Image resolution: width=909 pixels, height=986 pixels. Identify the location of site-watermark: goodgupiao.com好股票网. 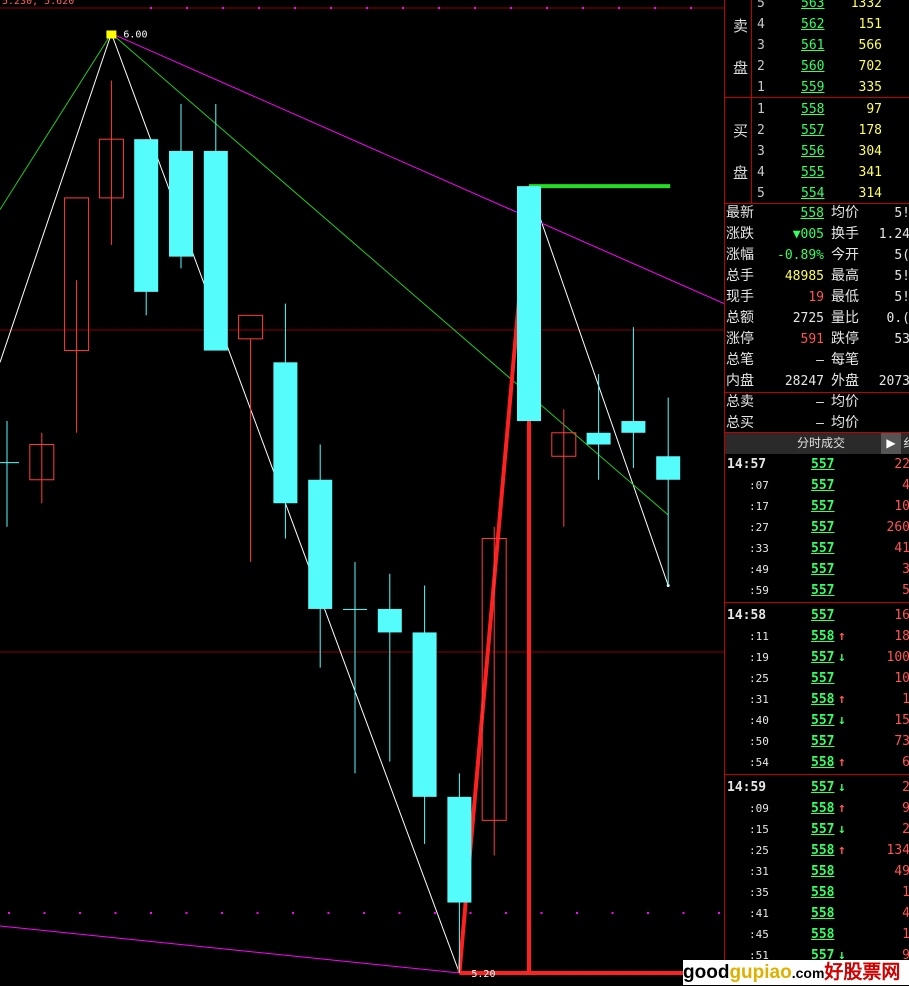
(796, 972).